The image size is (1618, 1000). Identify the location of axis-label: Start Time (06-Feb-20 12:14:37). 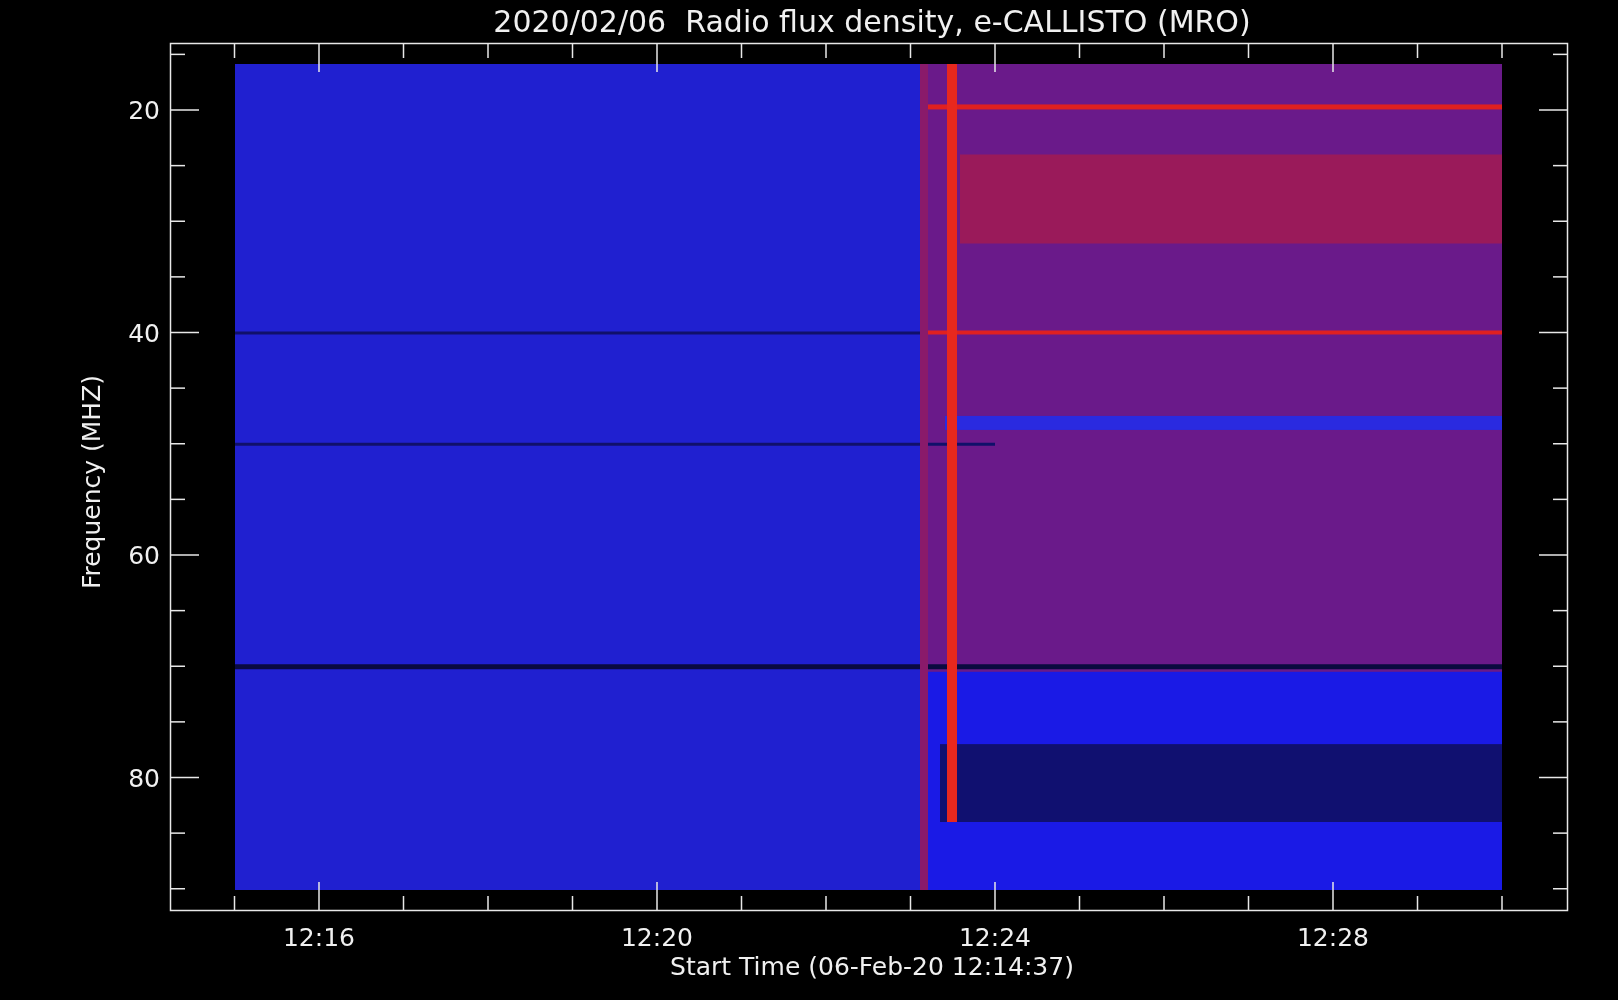
(872, 966).